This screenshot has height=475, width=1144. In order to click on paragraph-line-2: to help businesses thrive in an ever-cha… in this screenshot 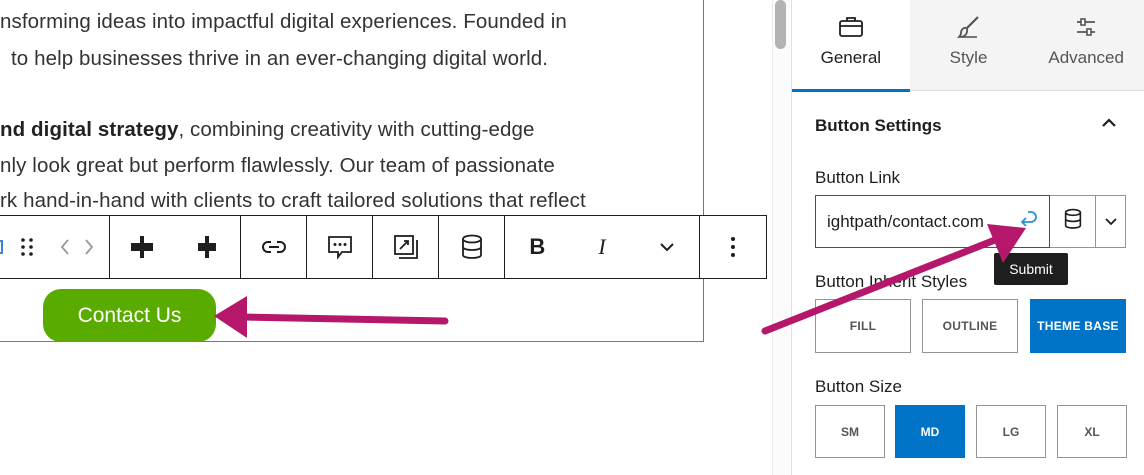, I will do `click(280, 58)`.